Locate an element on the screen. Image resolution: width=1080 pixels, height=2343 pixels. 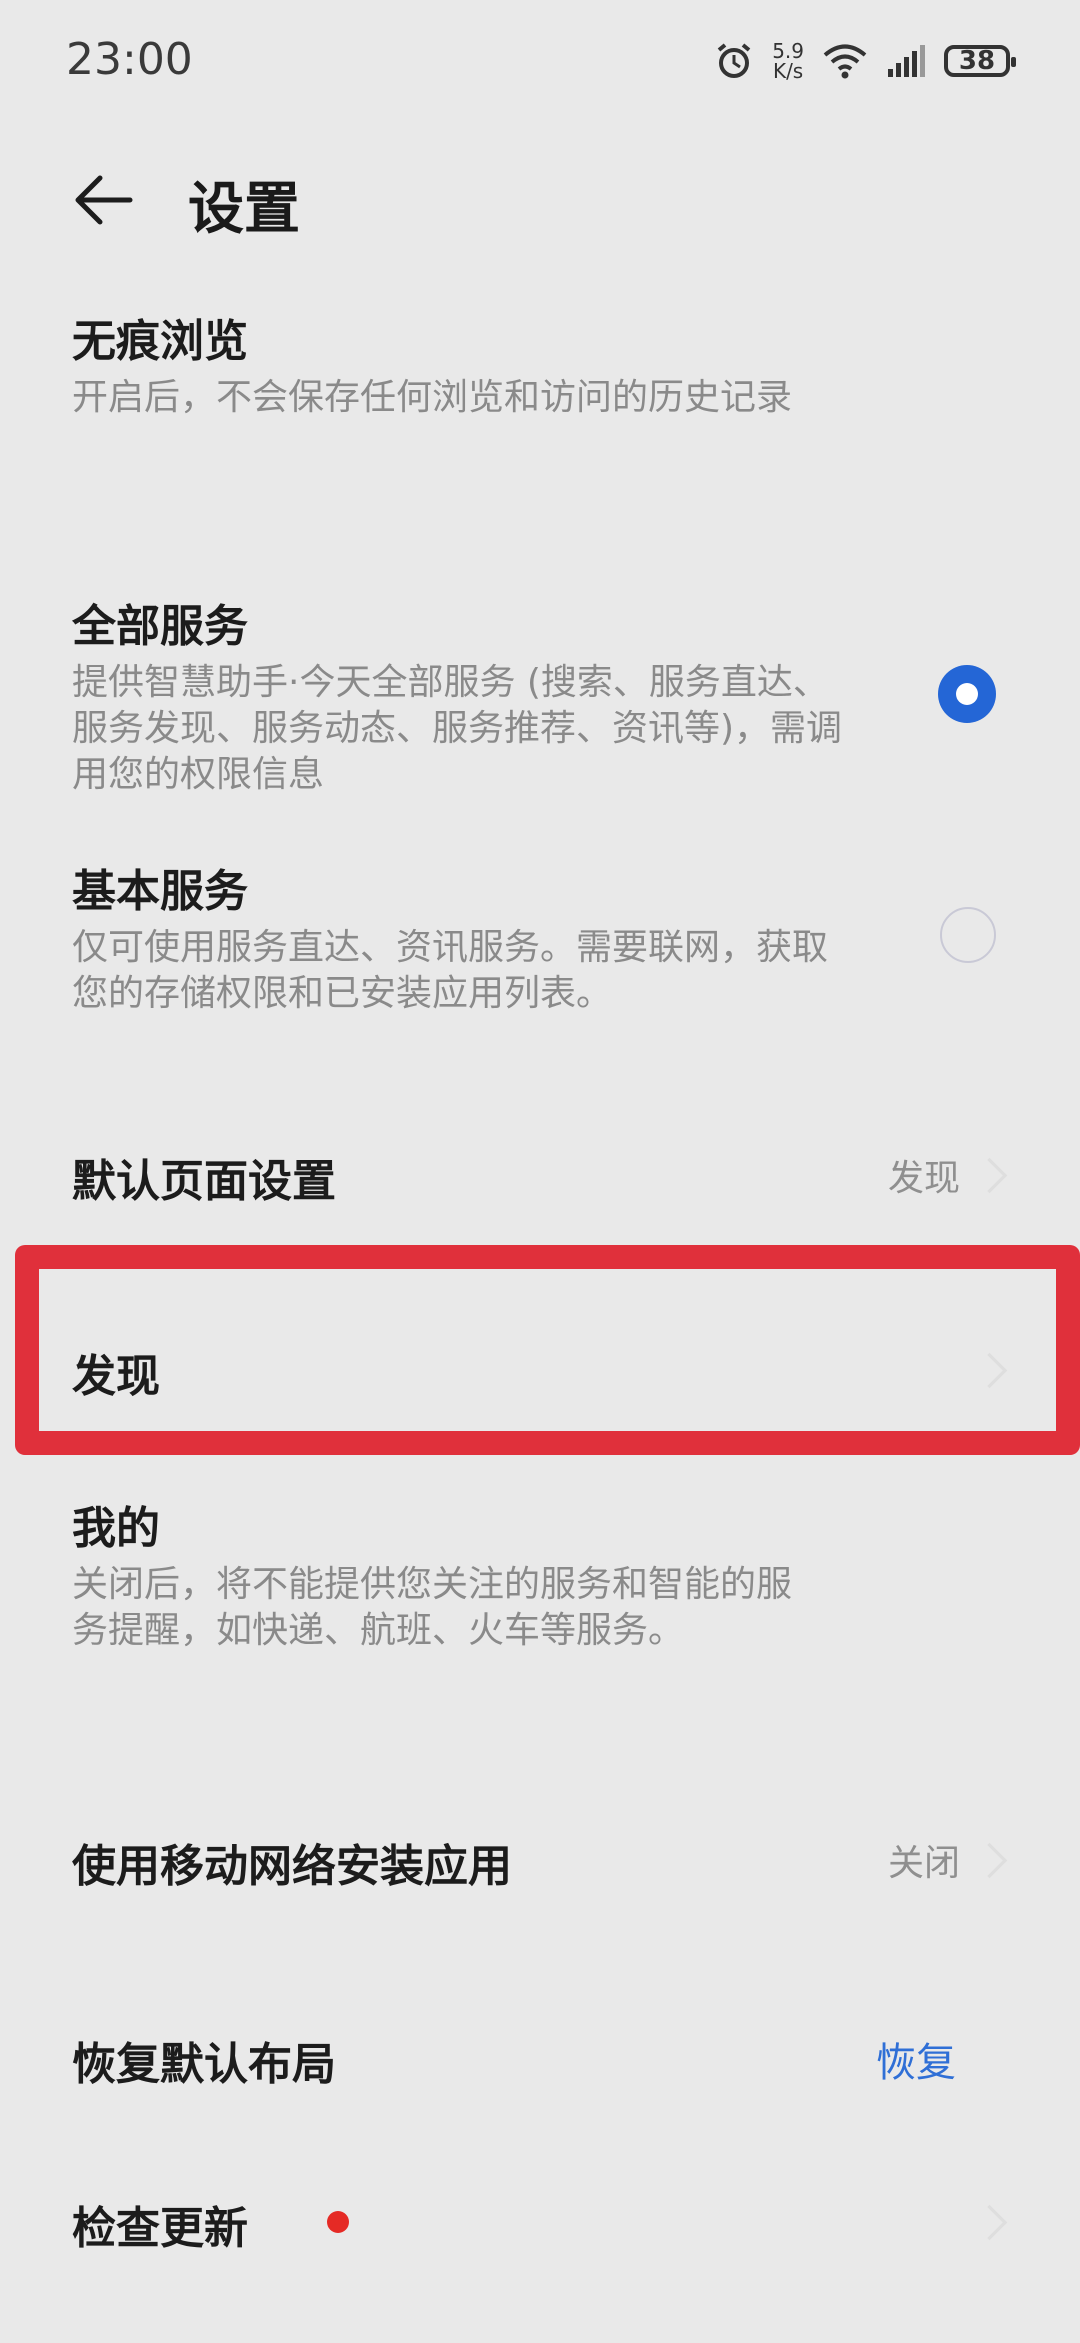
setting-mine: 我的 关闭后，将不能提供您关注的服务和智能的服务提醒，如快递、航班、火车等服务。 is located at coordinates (540, 1573).